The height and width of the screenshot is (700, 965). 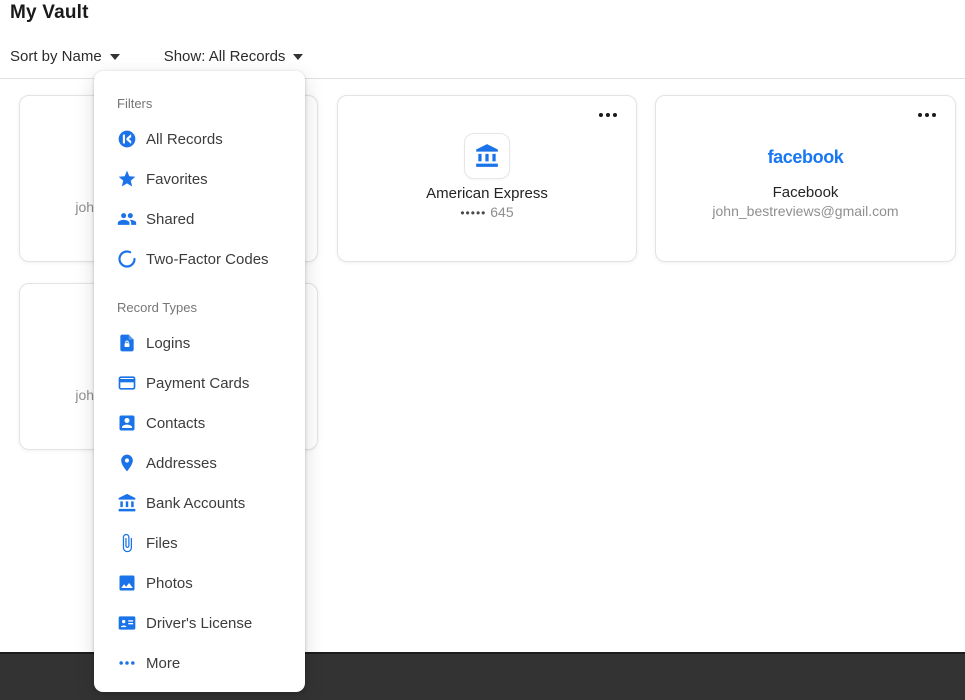 I want to click on menu-item-drivers-license: Driver's License, so click(x=199, y=623).